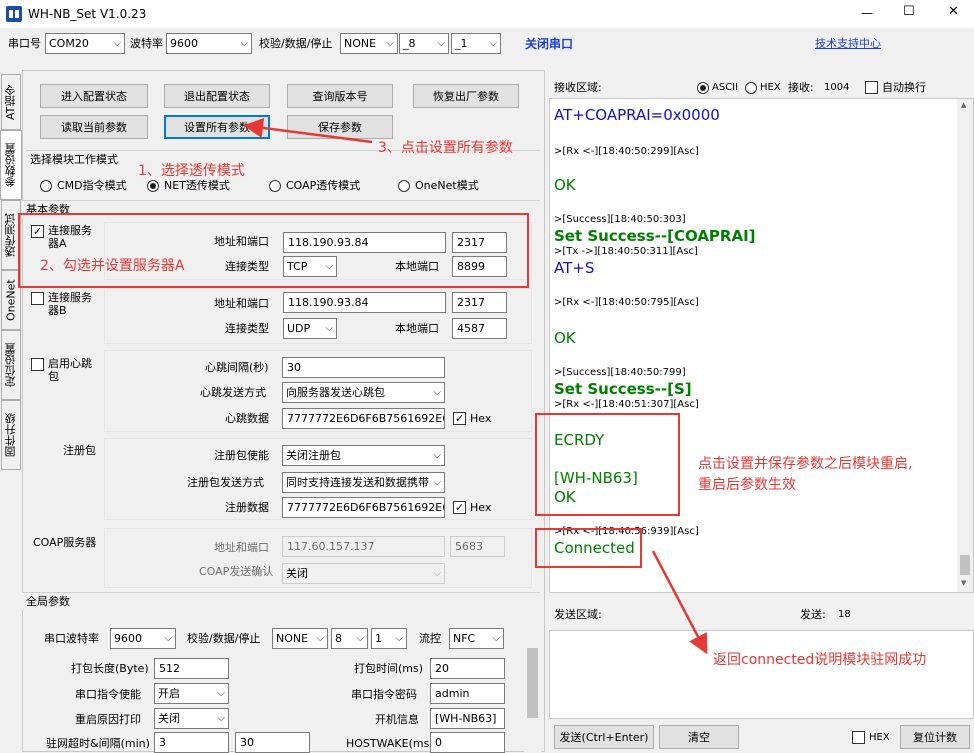  What do you see at coordinates (445, 148) in the screenshot?
I see `annotation-click-set-all: 3、点击设置所有参数` at bounding box center [445, 148].